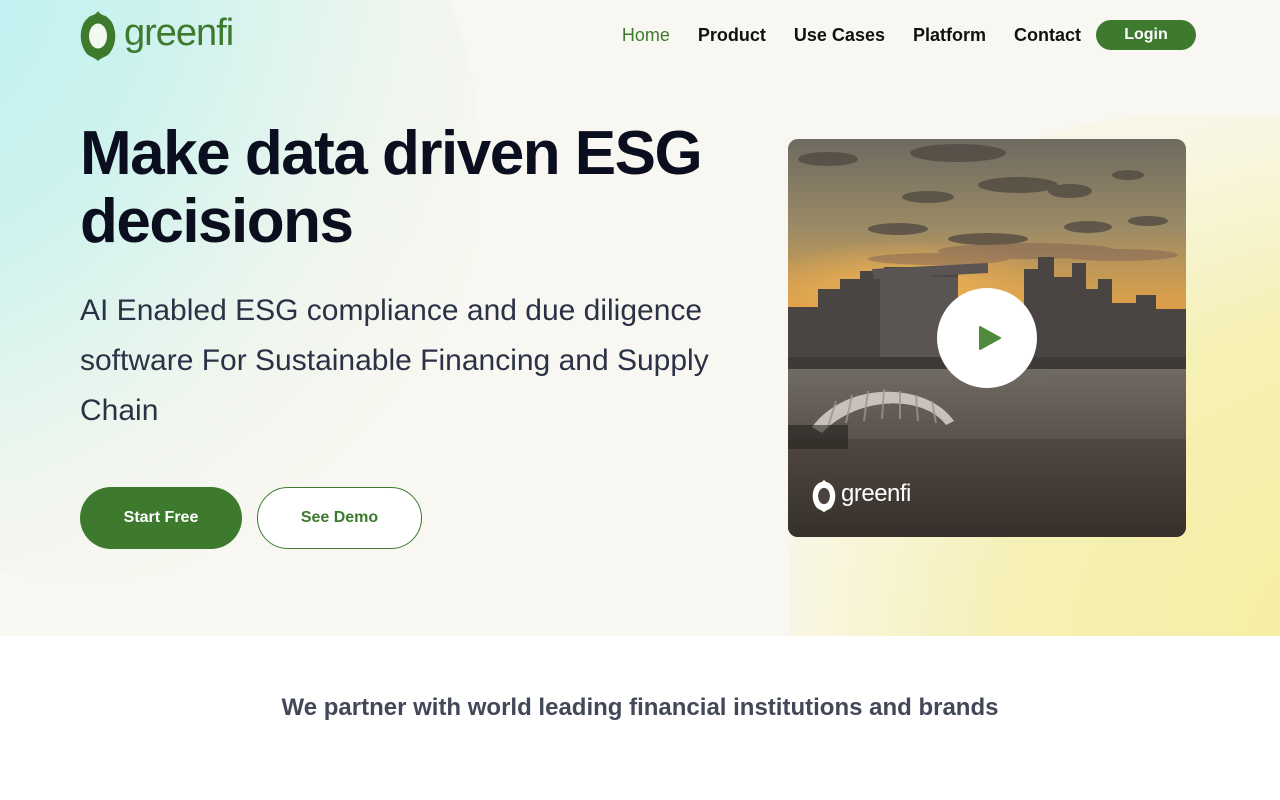 The width and height of the screenshot is (1280, 800). I want to click on see-demo-button: See Demo, so click(339, 518).